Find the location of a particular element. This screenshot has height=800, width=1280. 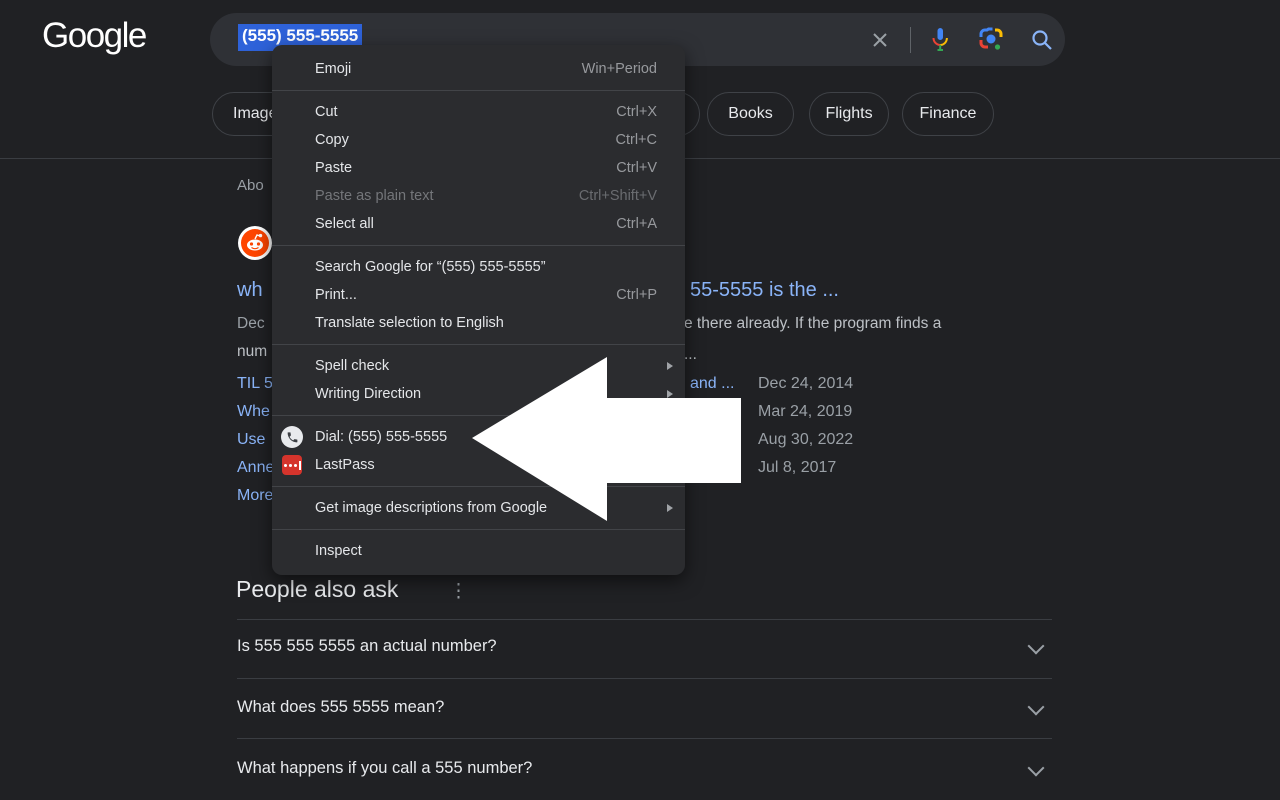

tab-finance-label: Finance is located at coordinates (948, 113).